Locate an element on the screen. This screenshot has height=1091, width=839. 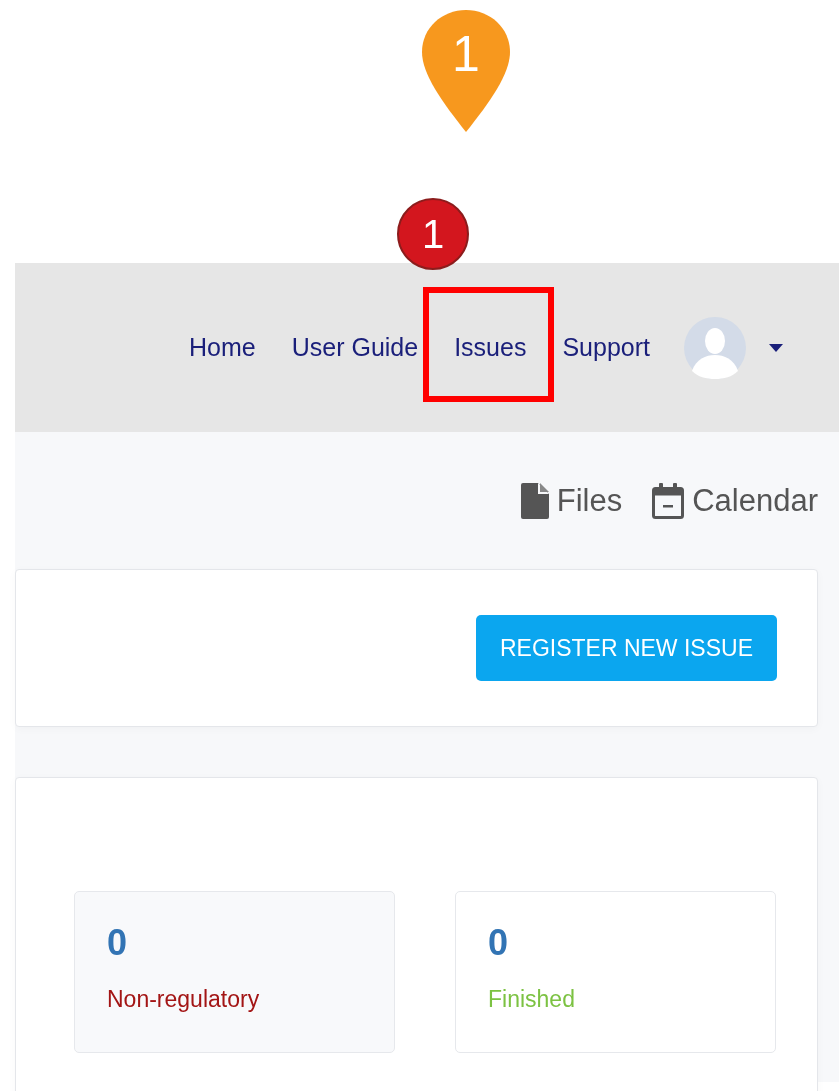
calendar-icon is located at coordinates (668, 500).